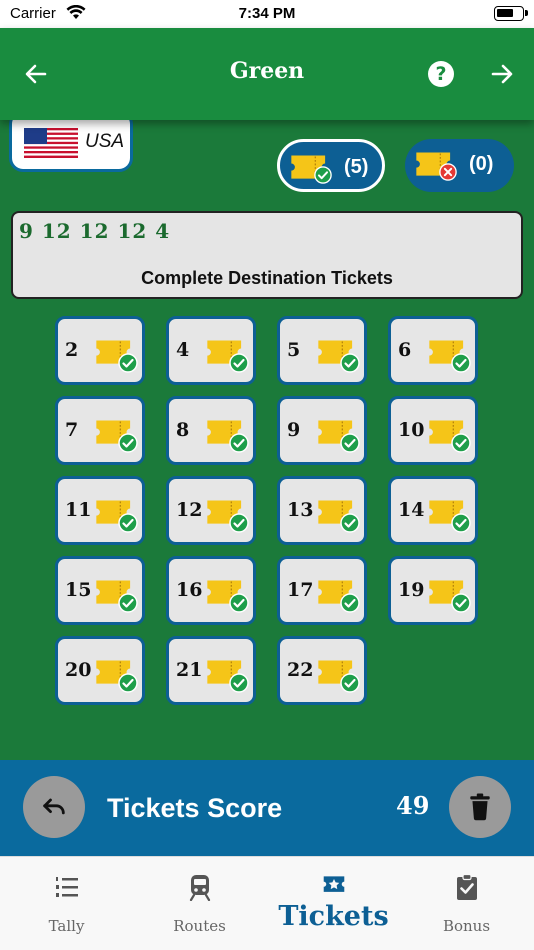 The width and height of the screenshot is (534, 950). I want to click on clipboard-check-icon, so click(466, 886).